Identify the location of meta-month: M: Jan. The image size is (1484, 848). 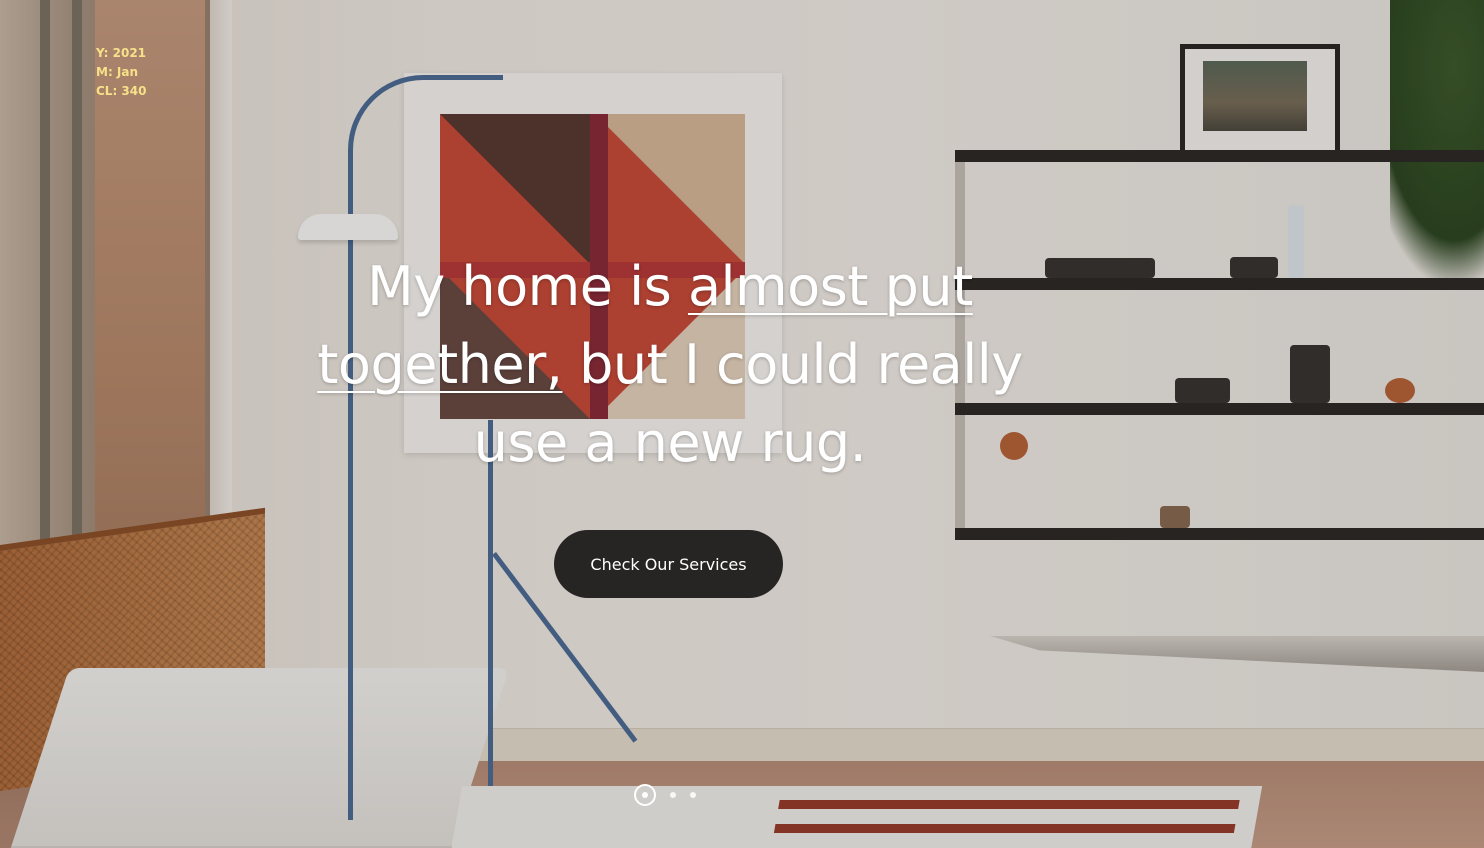
(117, 72).